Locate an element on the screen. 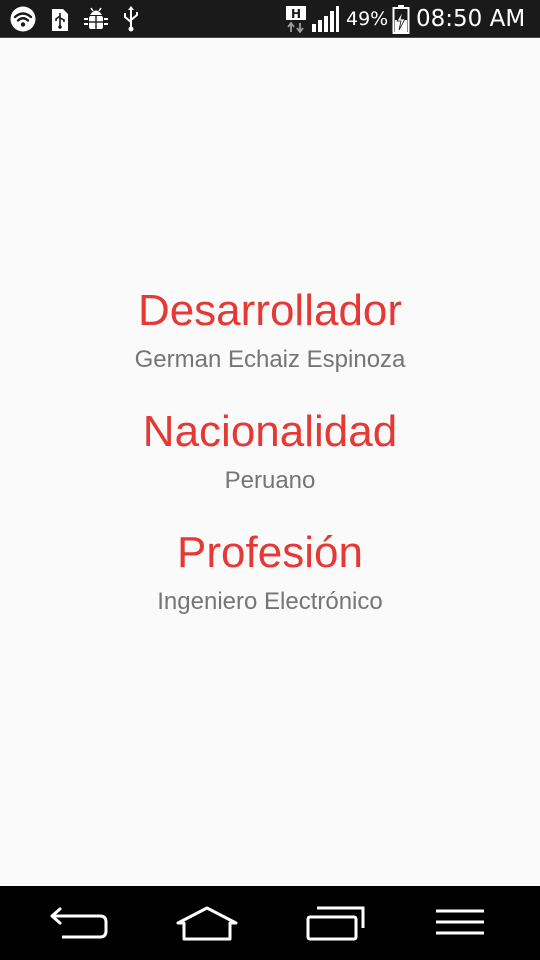 The image size is (540, 960). home-icon is located at coordinates (207, 923).